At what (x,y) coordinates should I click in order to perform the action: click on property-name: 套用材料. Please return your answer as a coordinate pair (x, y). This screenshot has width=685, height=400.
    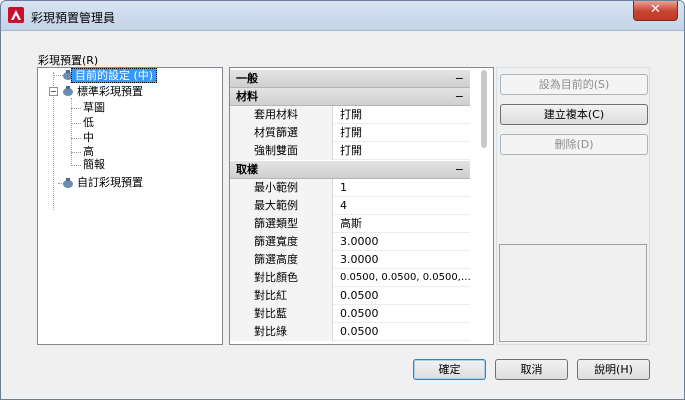
    Looking at the image, I should click on (281, 115).